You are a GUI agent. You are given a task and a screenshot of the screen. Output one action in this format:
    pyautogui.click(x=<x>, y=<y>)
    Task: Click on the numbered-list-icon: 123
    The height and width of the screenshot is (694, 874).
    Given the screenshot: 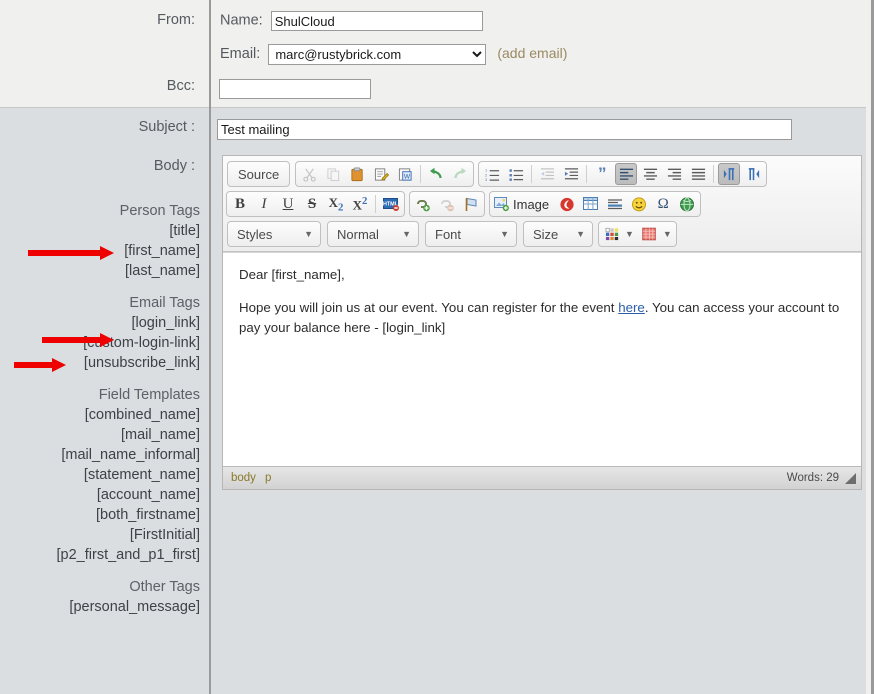 What is the action you would take?
    pyautogui.click(x=492, y=174)
    